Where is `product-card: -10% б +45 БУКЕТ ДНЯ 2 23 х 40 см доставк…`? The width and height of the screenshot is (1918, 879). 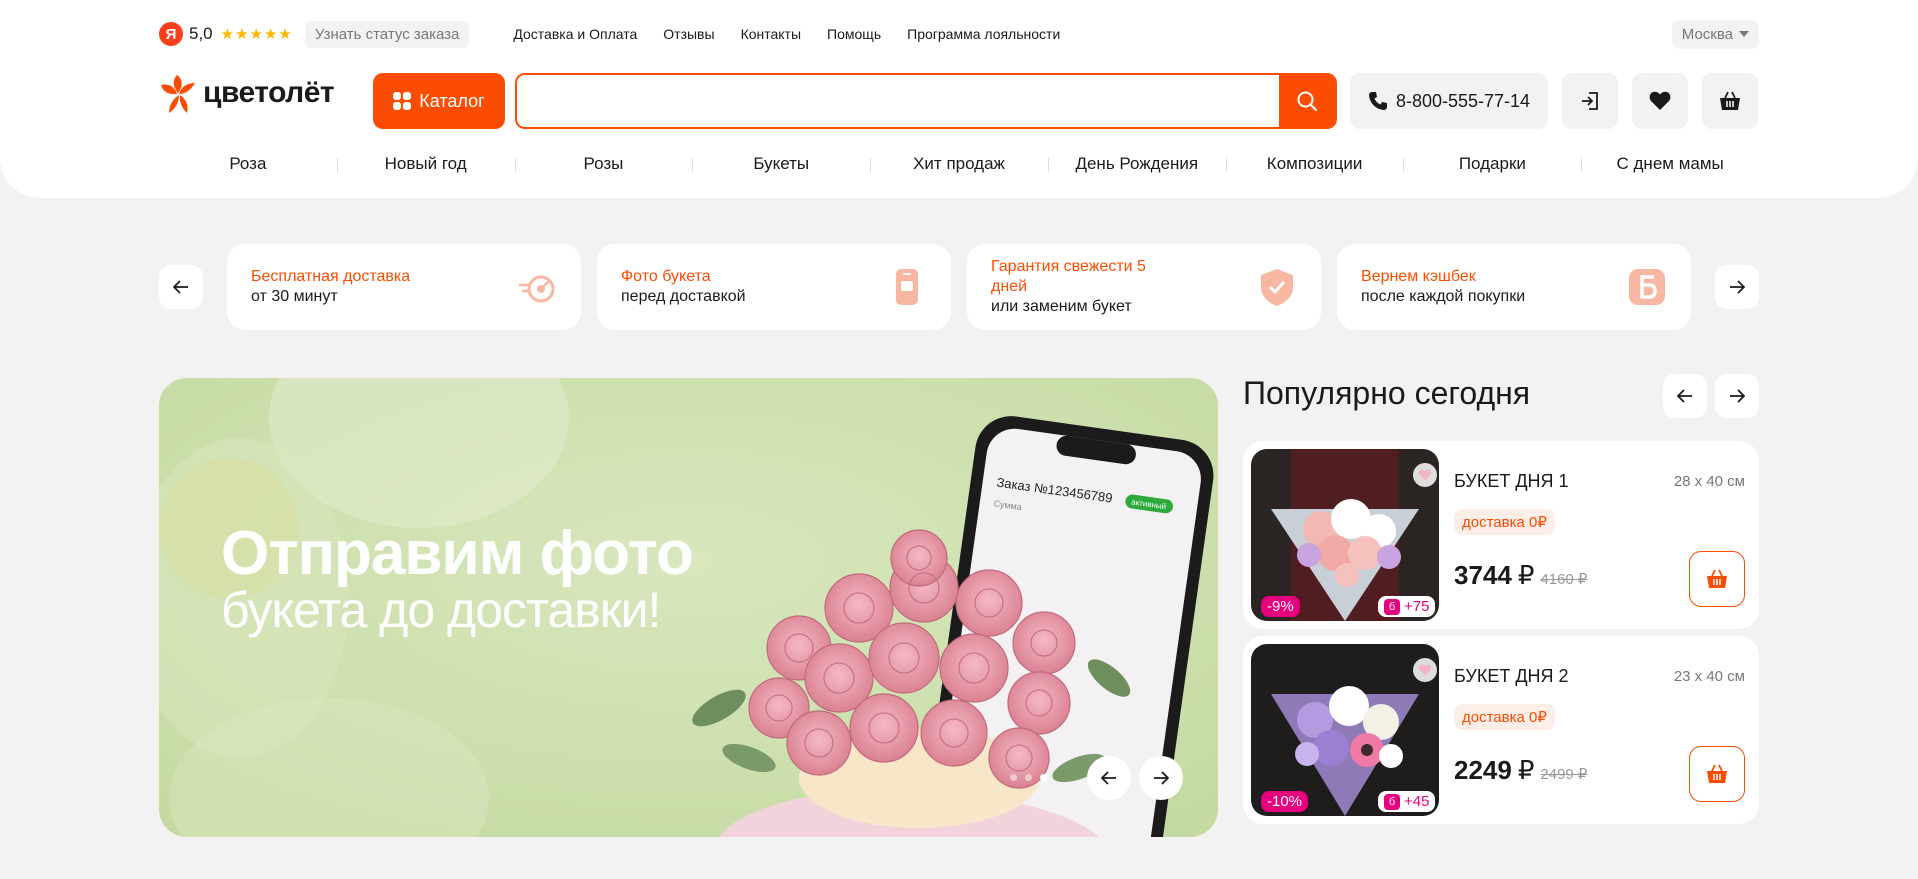
product-card: -10% б +45 БУКЕТ ДНЯ 2 23 х 40 см доставк… is located at coordinates (1501, 730).